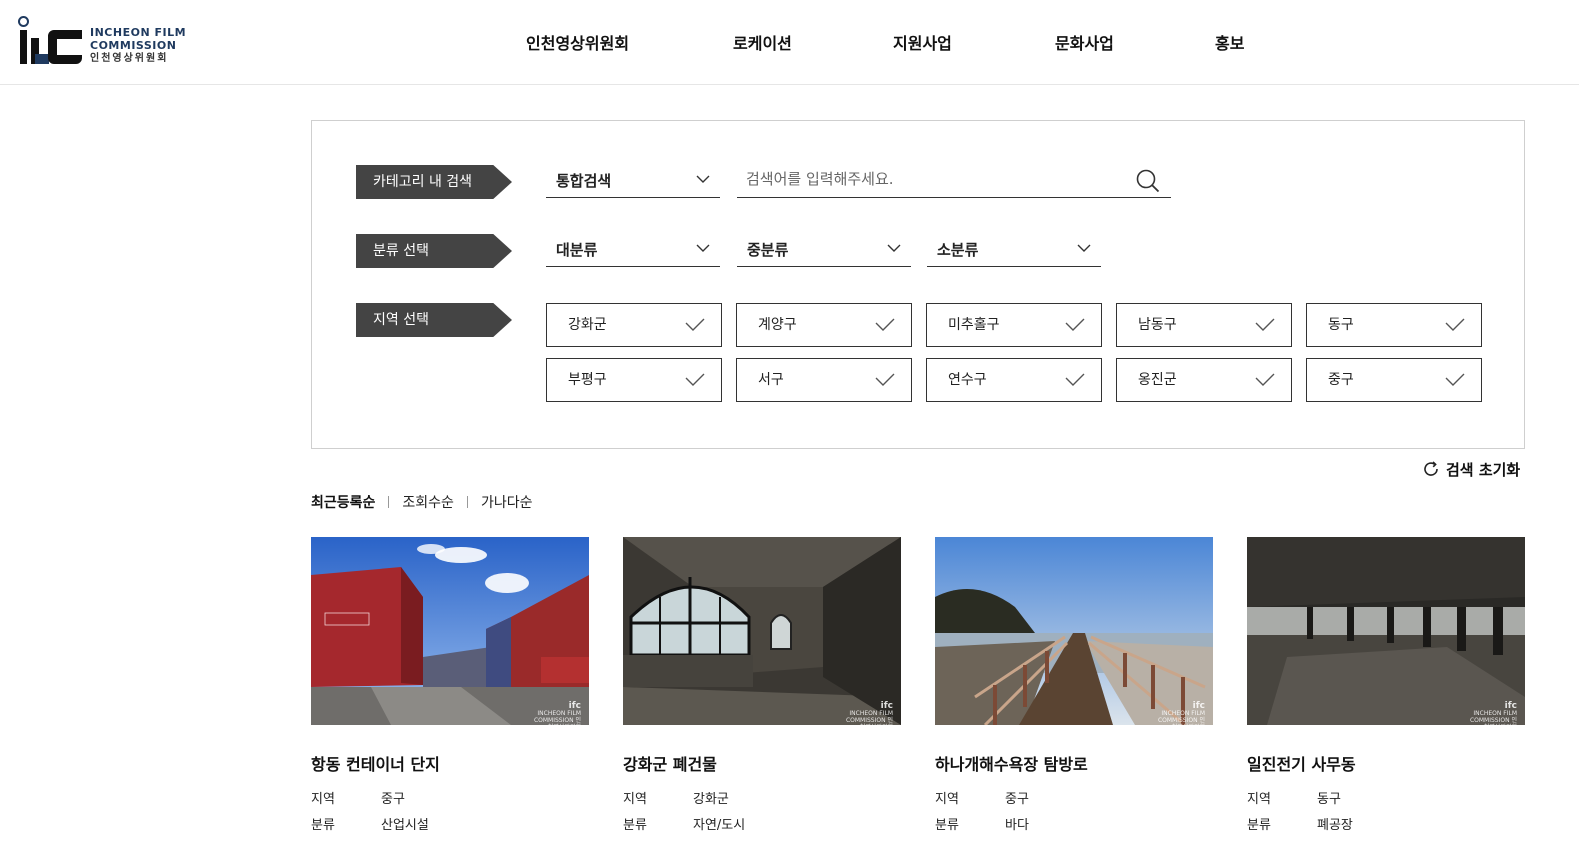 The image size is (1579, 863). I want to click on major-class-select: 대분류, so click(633, 250).